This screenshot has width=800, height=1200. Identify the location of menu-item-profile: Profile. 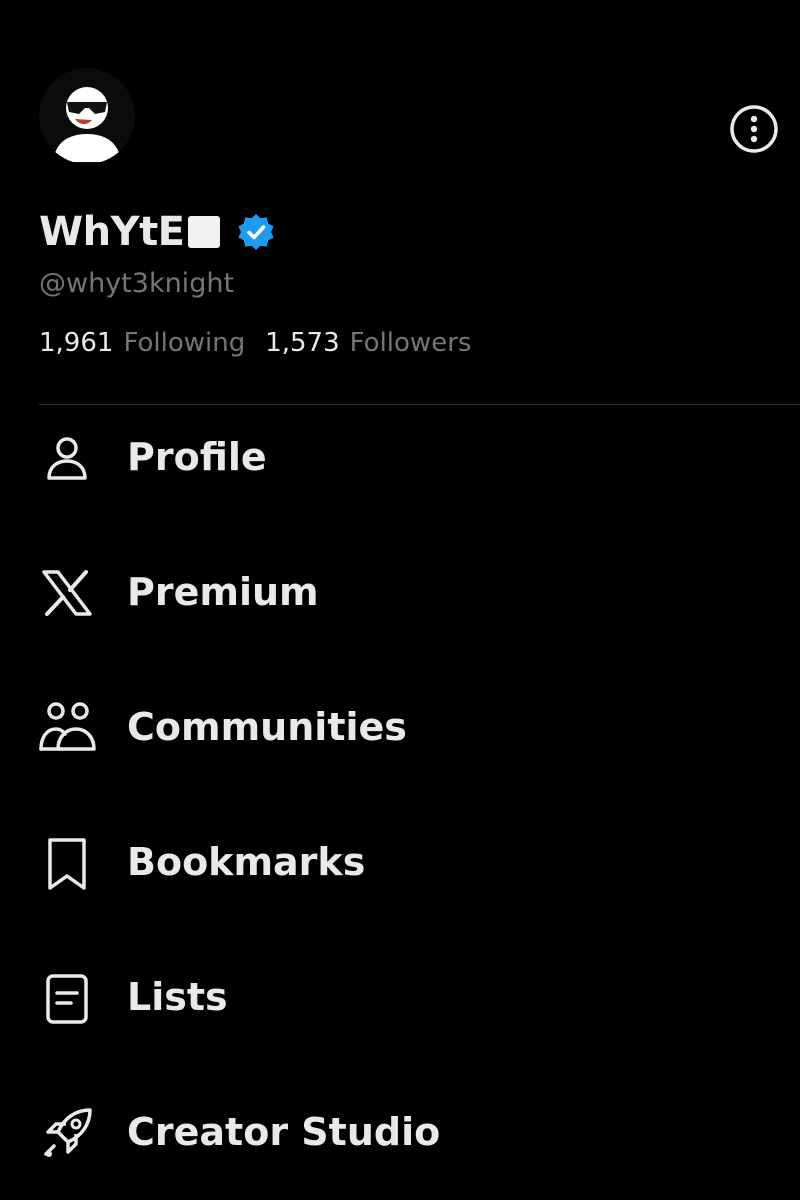
(400, 455).